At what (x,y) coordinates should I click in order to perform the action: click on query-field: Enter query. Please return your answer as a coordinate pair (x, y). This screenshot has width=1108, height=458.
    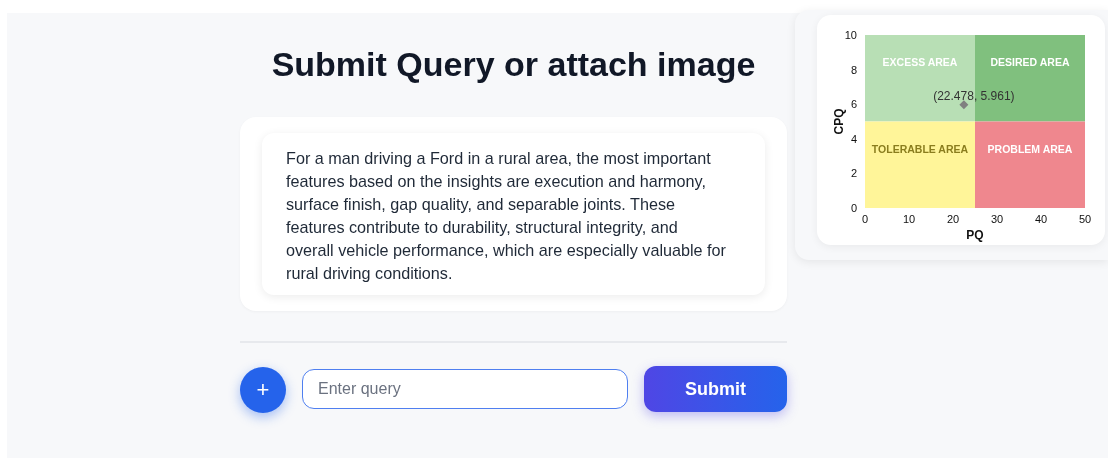
    Looking at the image, I should click on (465, 389).